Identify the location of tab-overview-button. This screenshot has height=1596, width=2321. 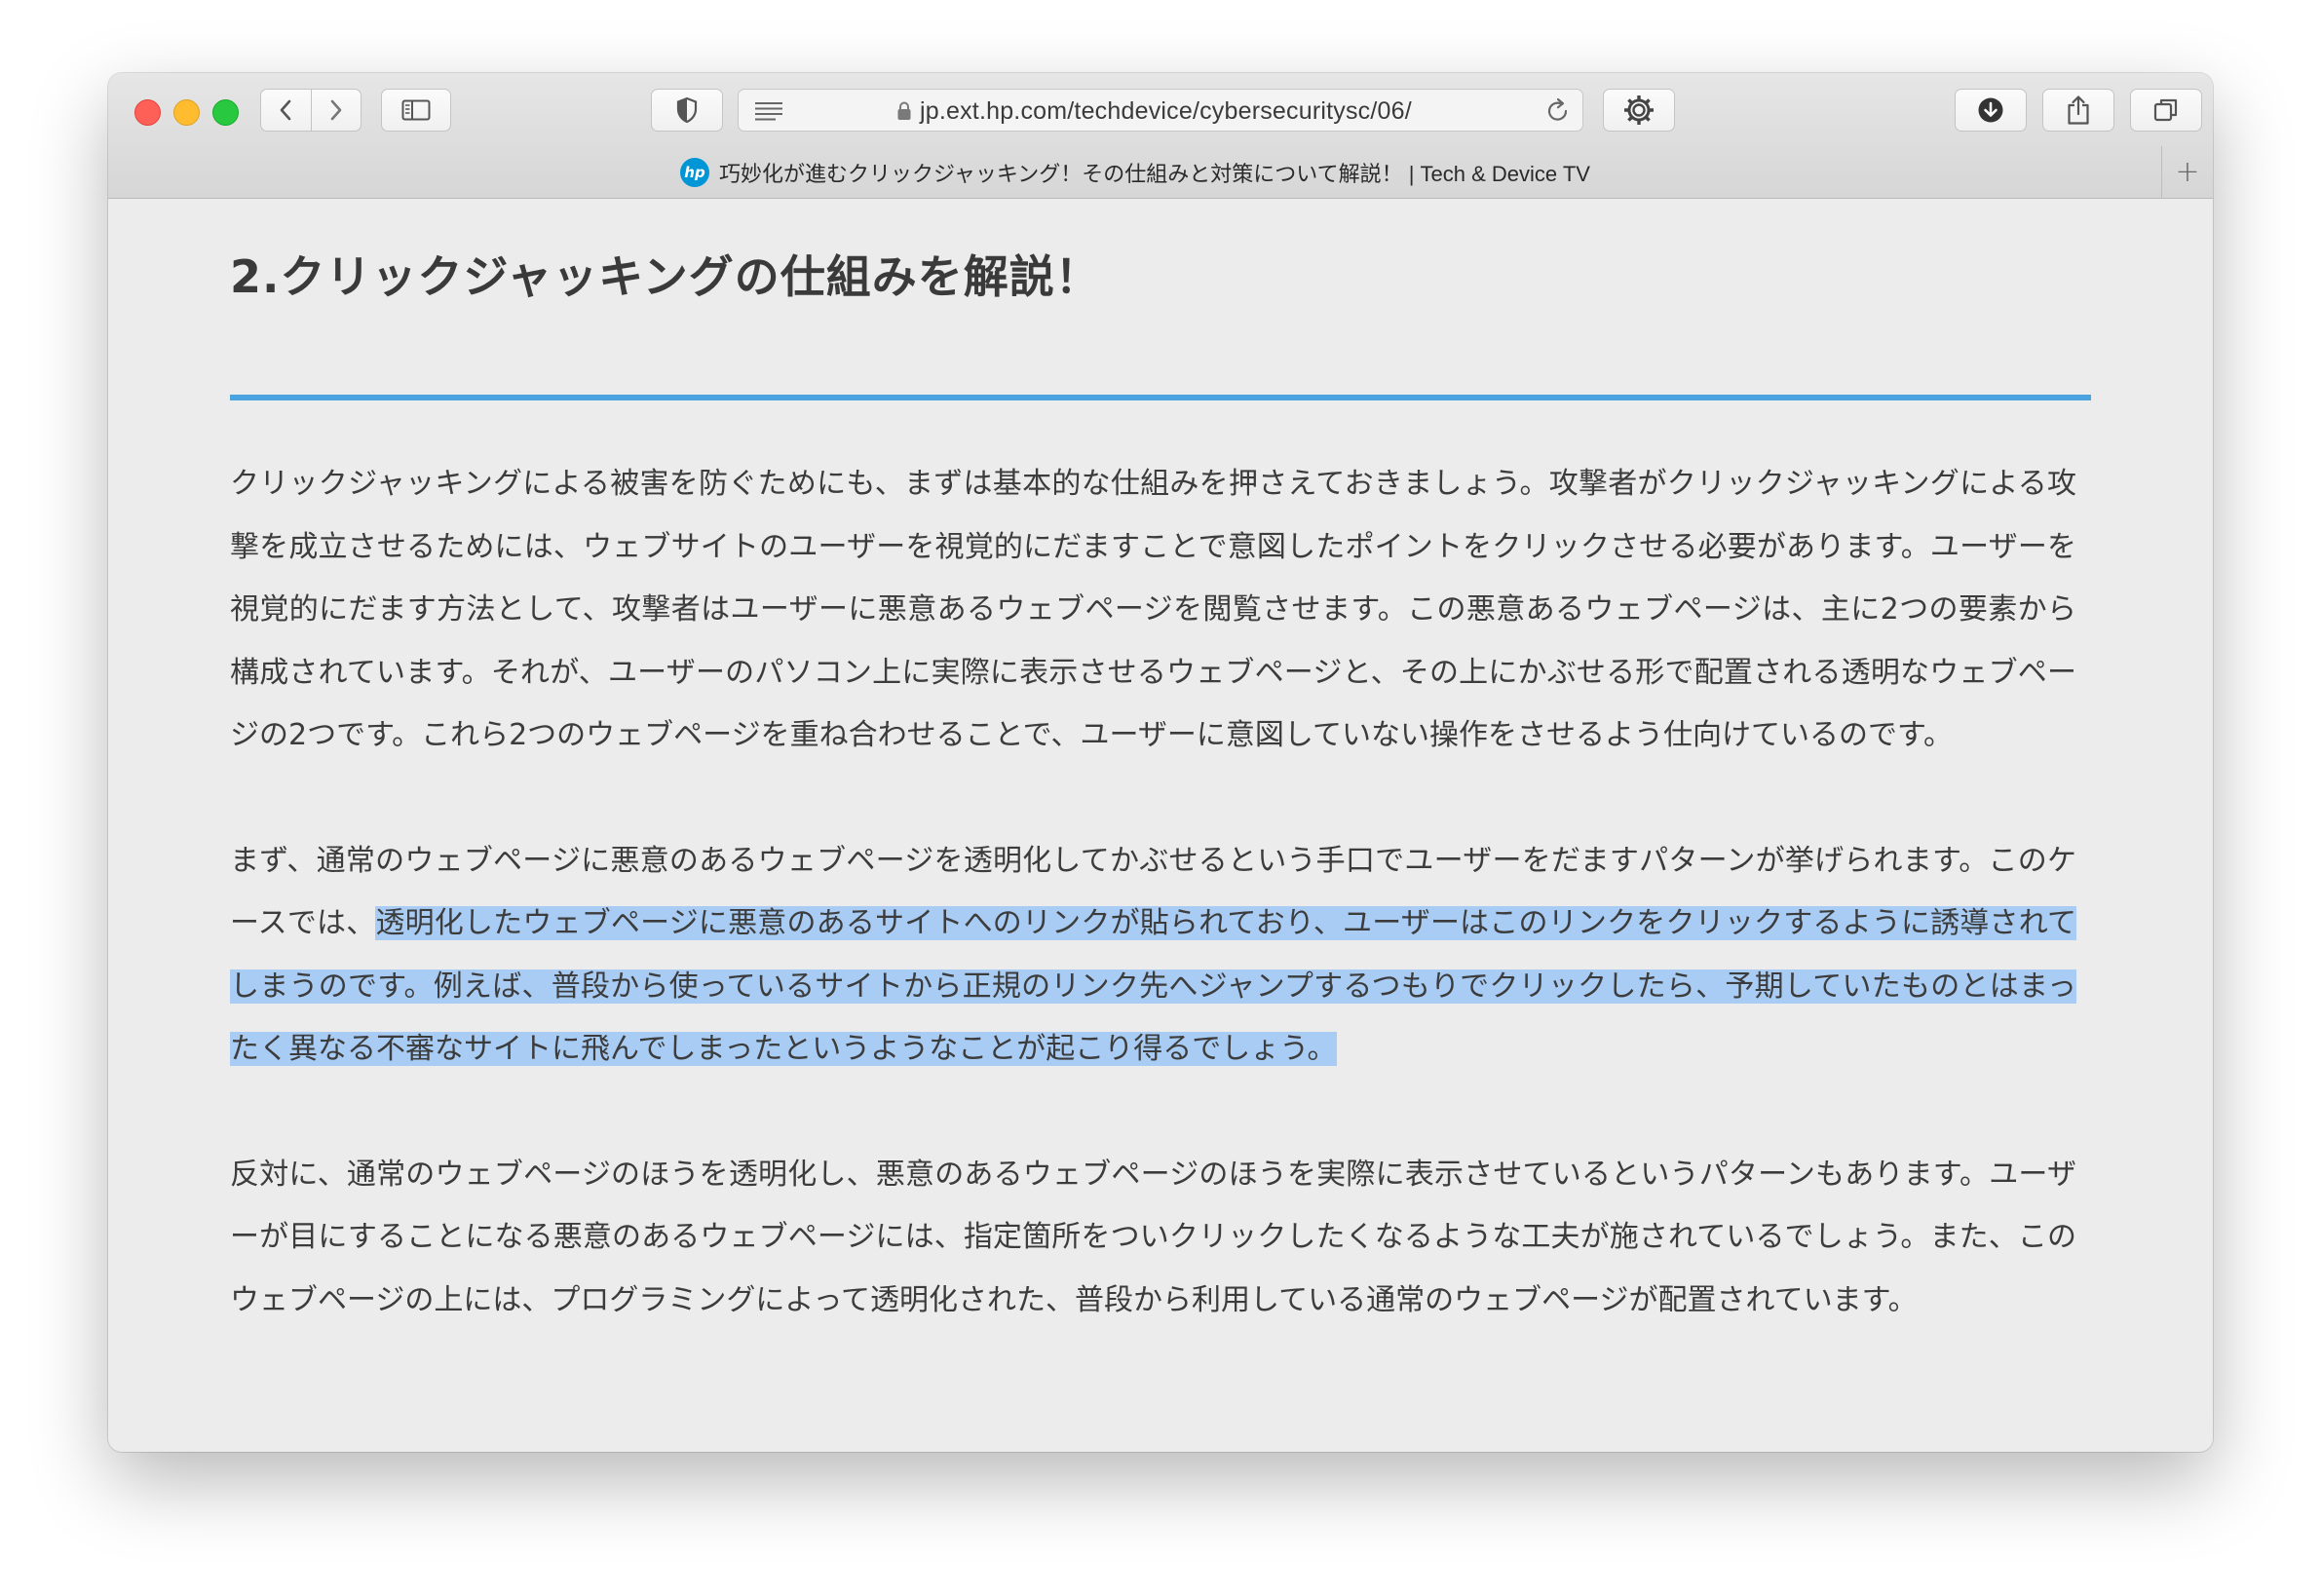
(2166, 110).